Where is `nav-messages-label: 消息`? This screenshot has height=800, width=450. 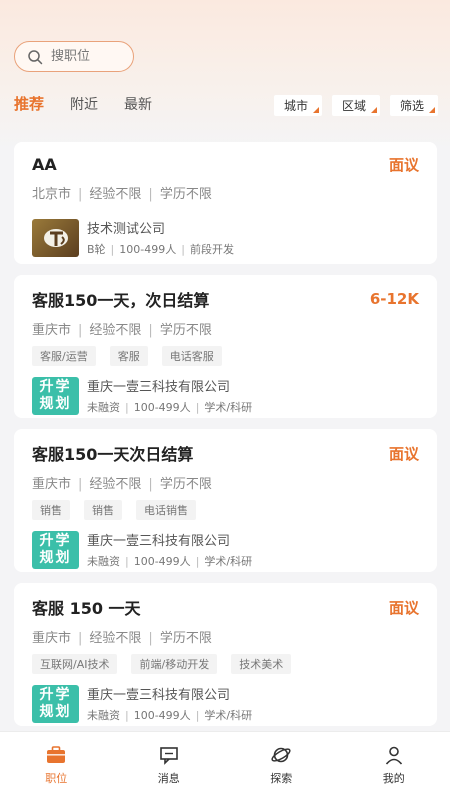
nav-messages-label: 消息 is located at coordinates (168, 778).